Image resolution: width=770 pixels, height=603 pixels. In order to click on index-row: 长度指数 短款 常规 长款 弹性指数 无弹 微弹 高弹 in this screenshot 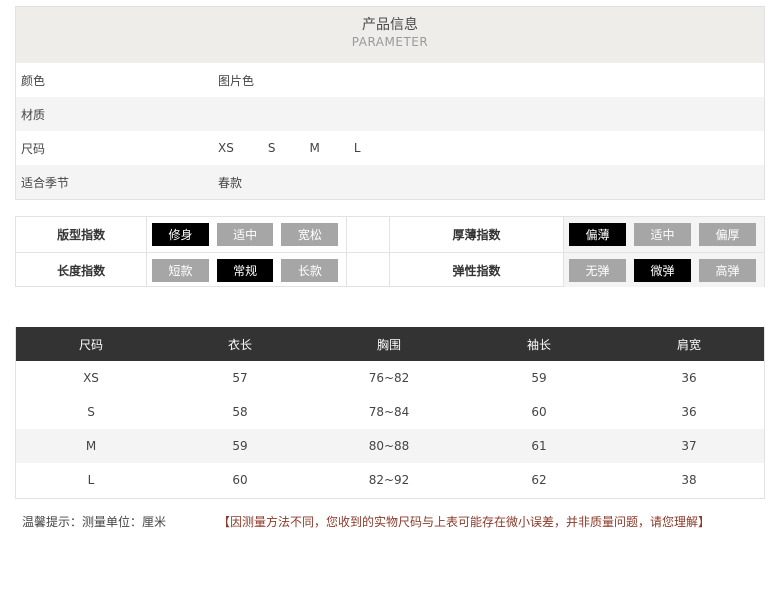, I will do `click(390, 269)`.